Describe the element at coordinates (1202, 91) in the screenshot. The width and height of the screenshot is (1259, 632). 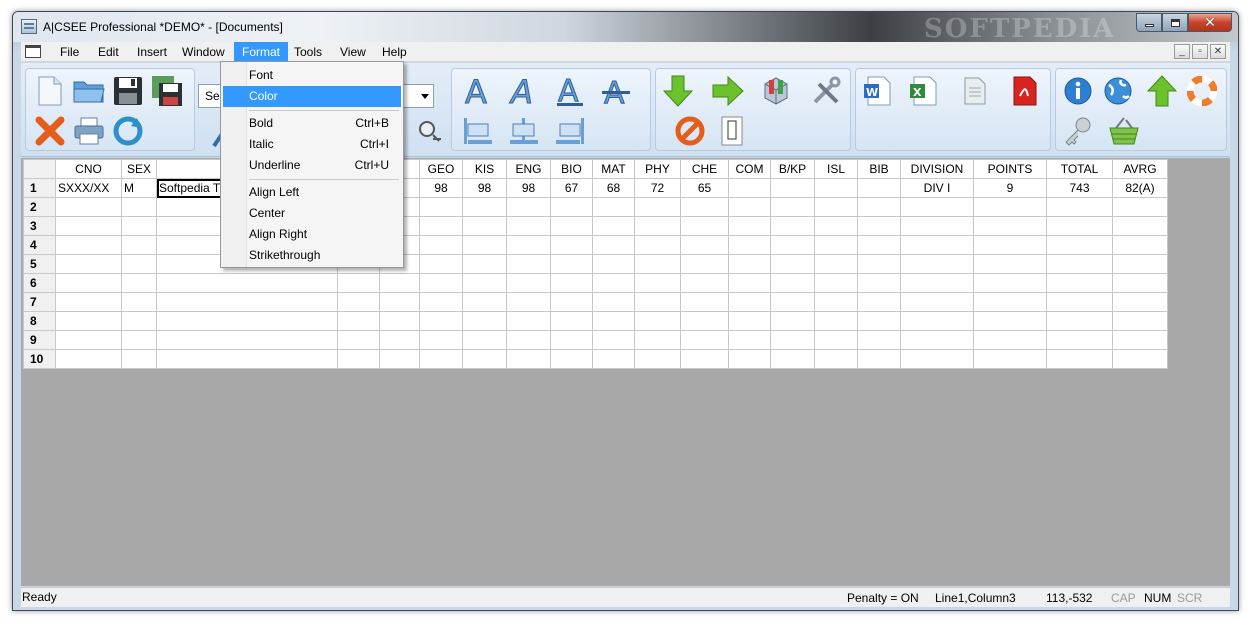
I see `support-button` at that location.